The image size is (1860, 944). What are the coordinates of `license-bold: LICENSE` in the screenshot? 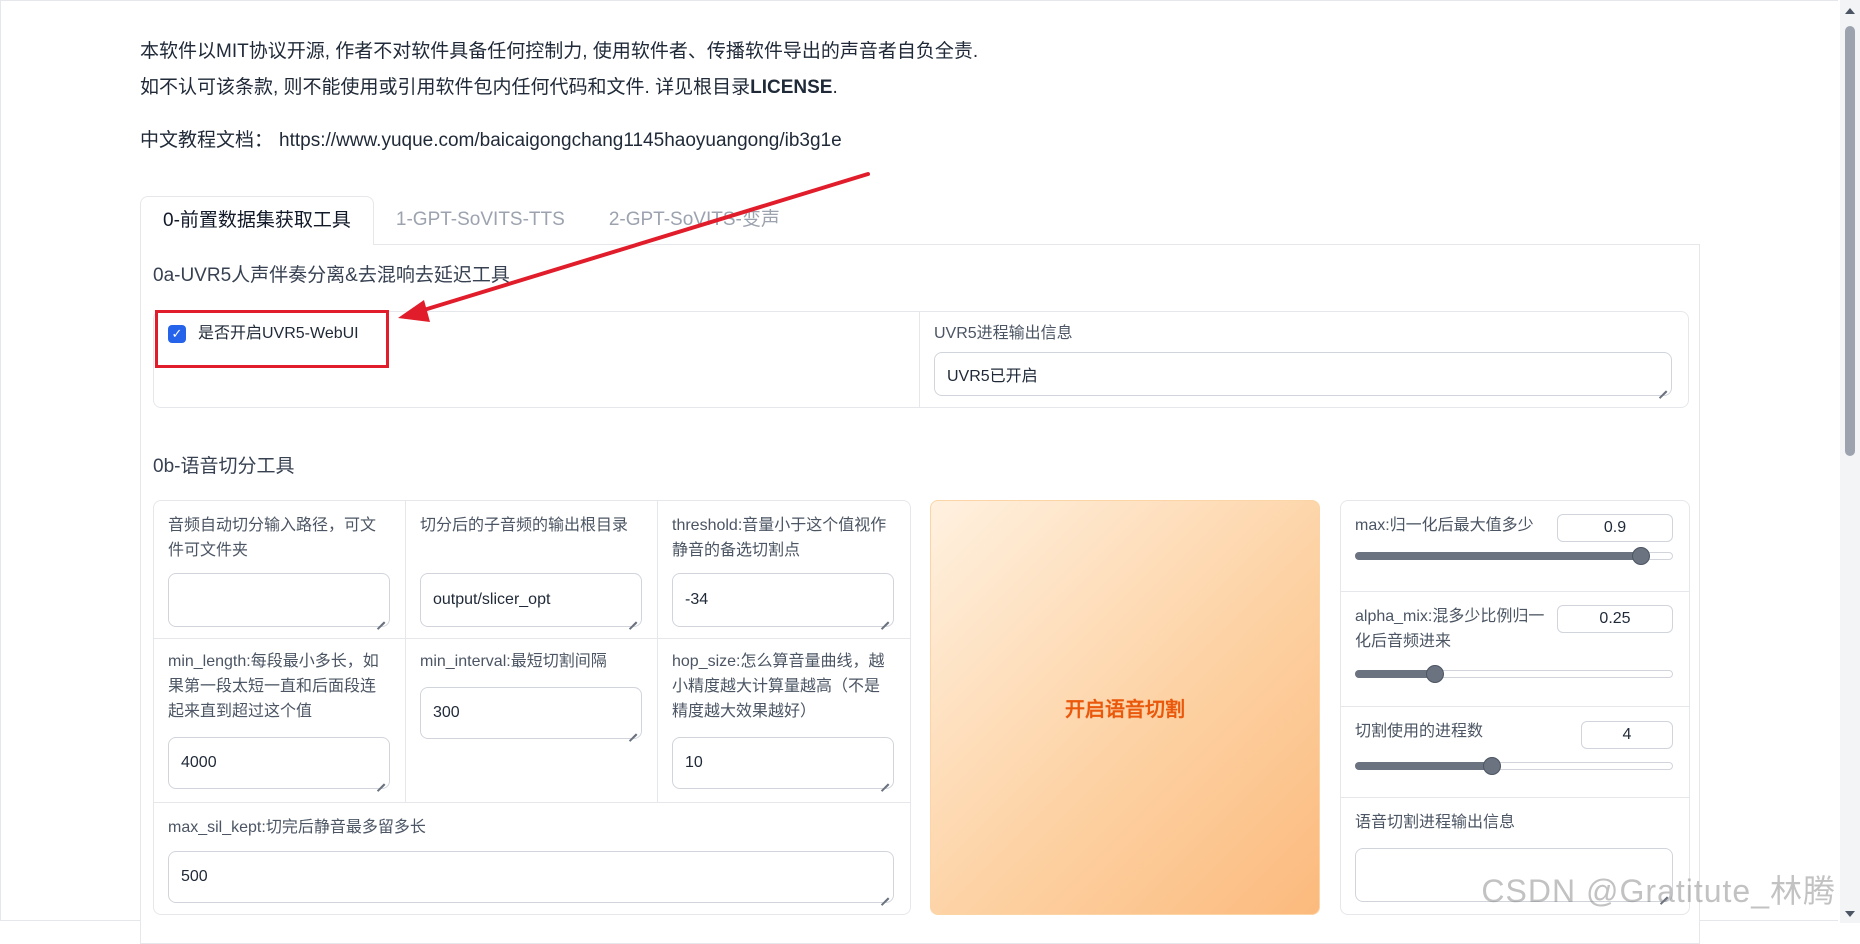 It's located at (791, 87).